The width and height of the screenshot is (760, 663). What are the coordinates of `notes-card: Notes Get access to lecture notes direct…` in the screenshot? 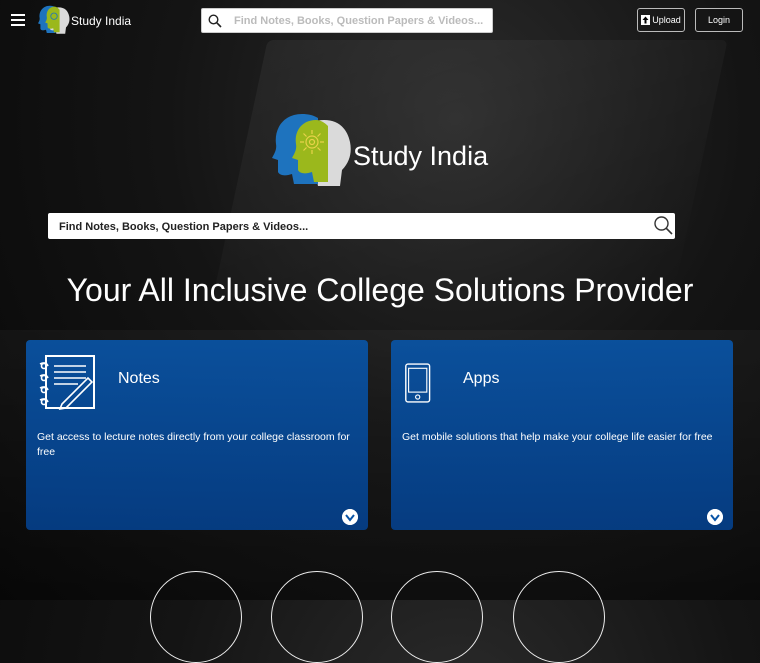 It's located at (197, 435).